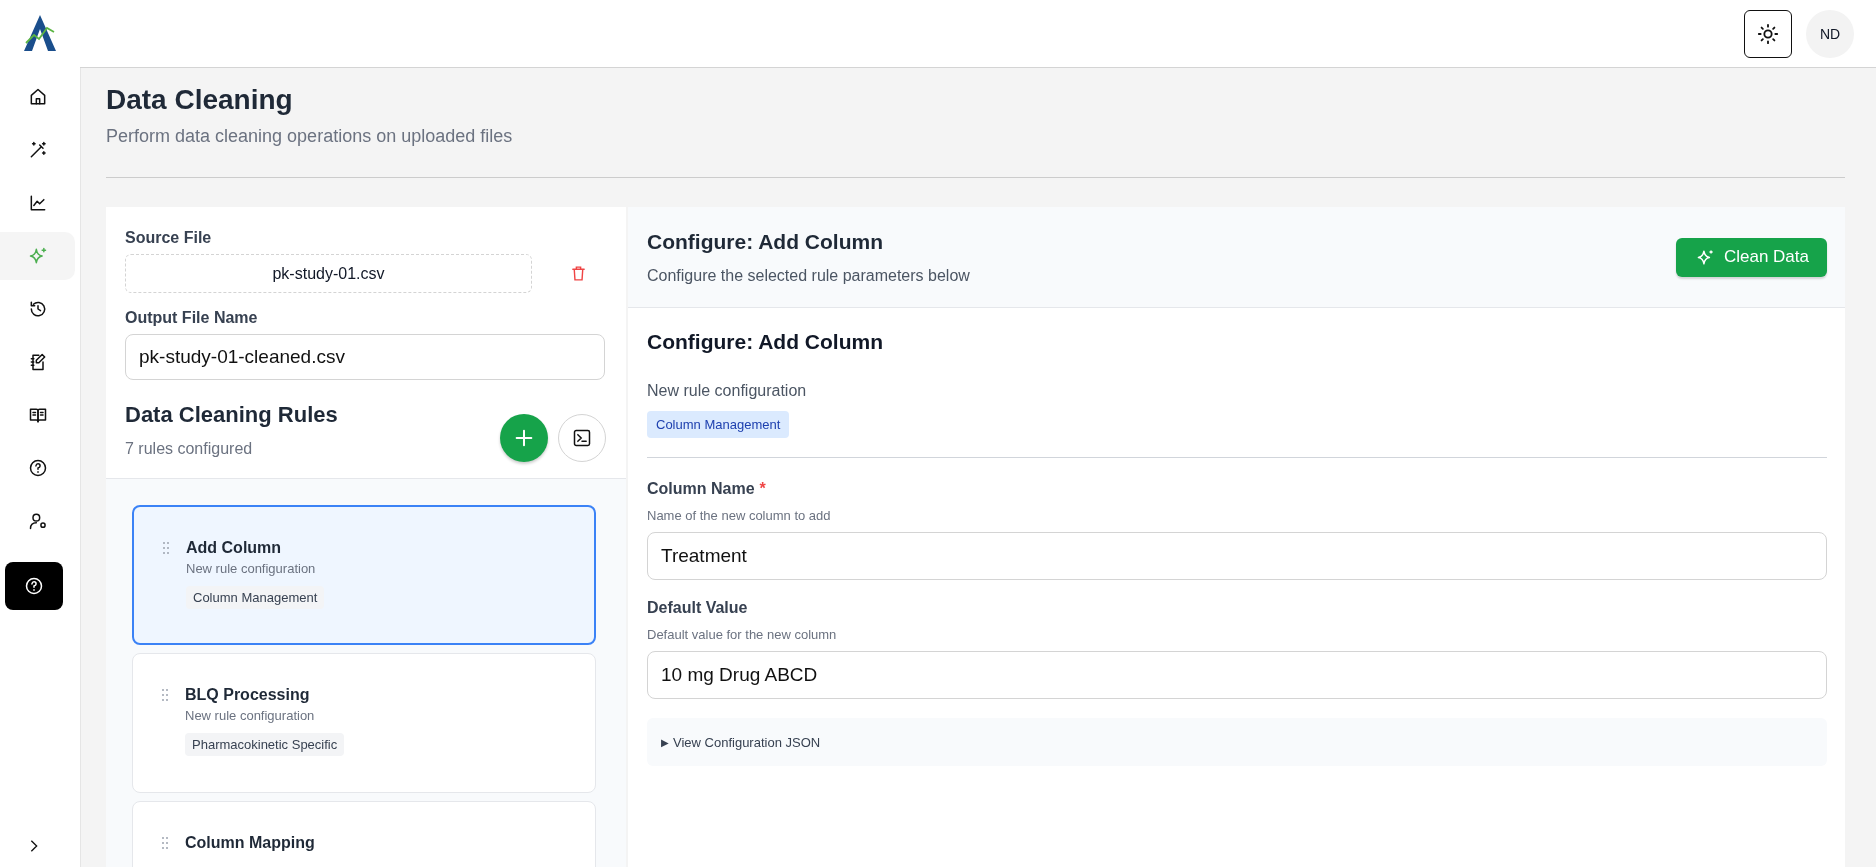 Image resolution: width=1876 pixels, height=867 pixels. I want to click on plus-icon, so click(524, 438).